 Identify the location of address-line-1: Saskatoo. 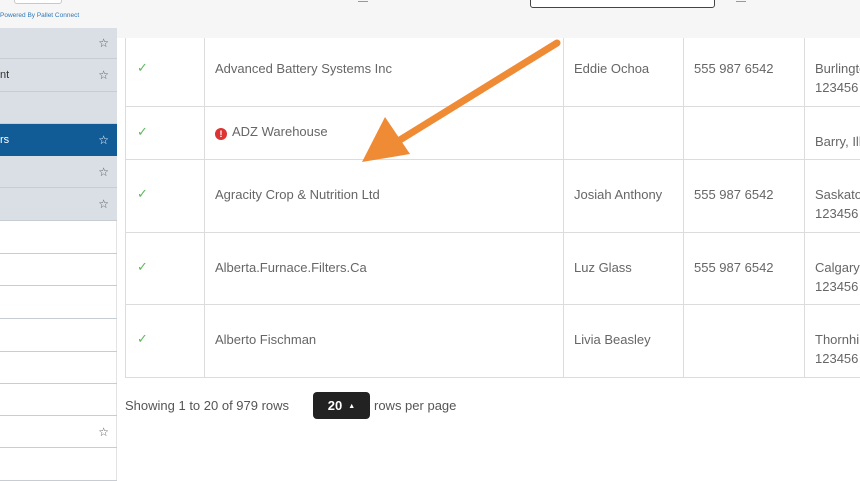
(837, 194).